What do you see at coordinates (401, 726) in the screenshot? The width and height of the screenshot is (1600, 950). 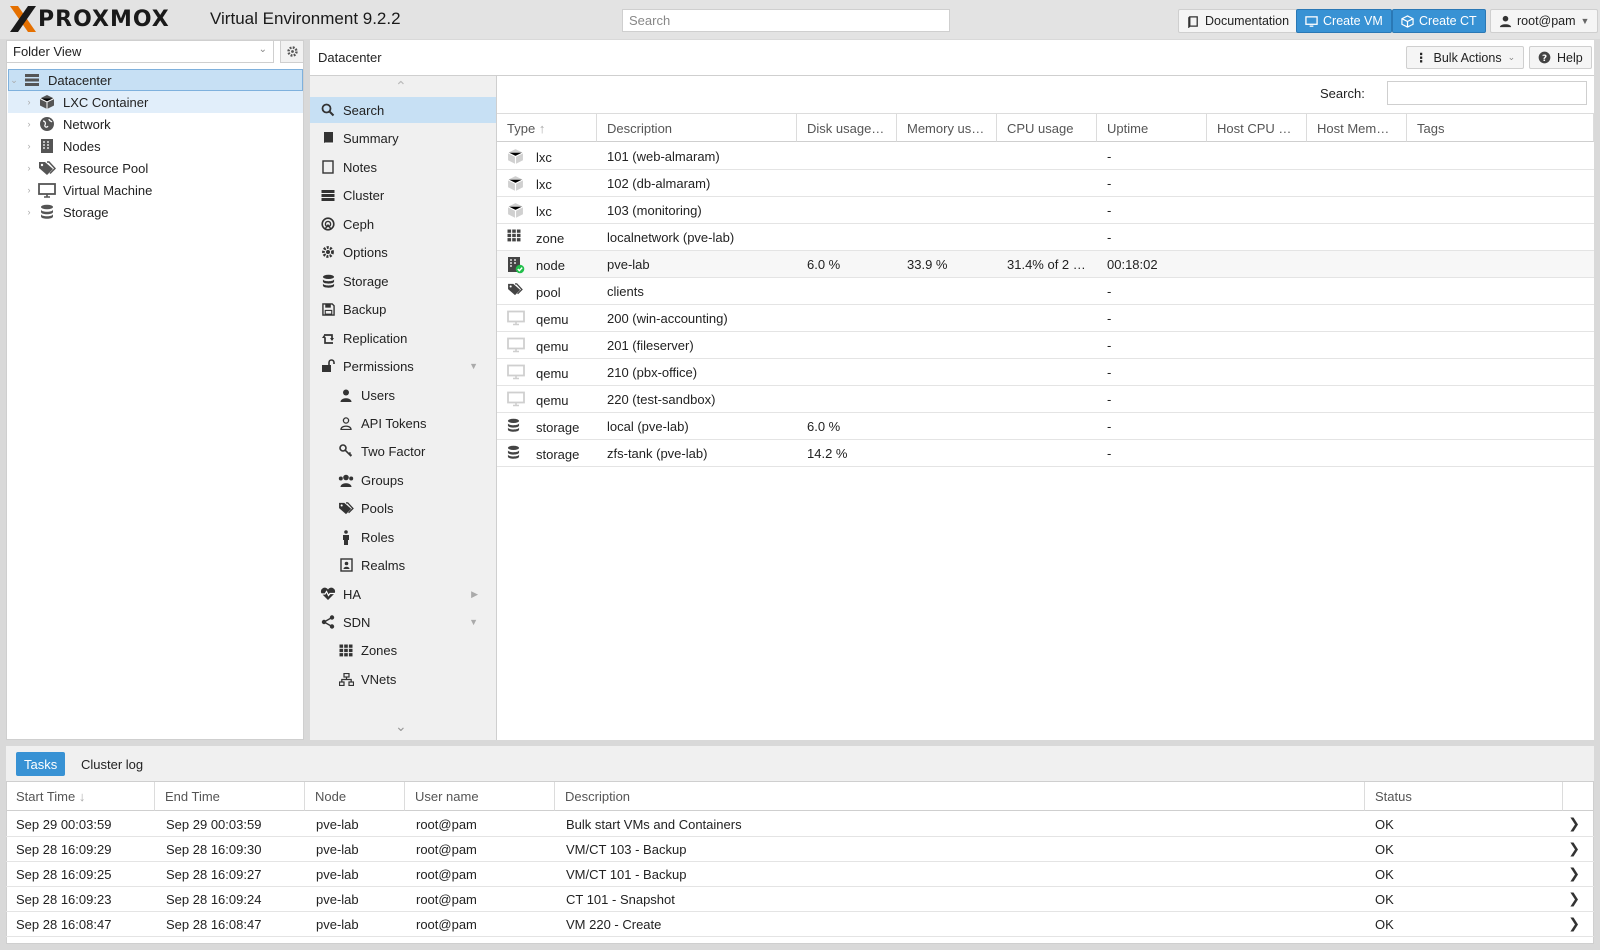 I see `scroll-down-icon: ⌄` at bounding box center [401, 726].